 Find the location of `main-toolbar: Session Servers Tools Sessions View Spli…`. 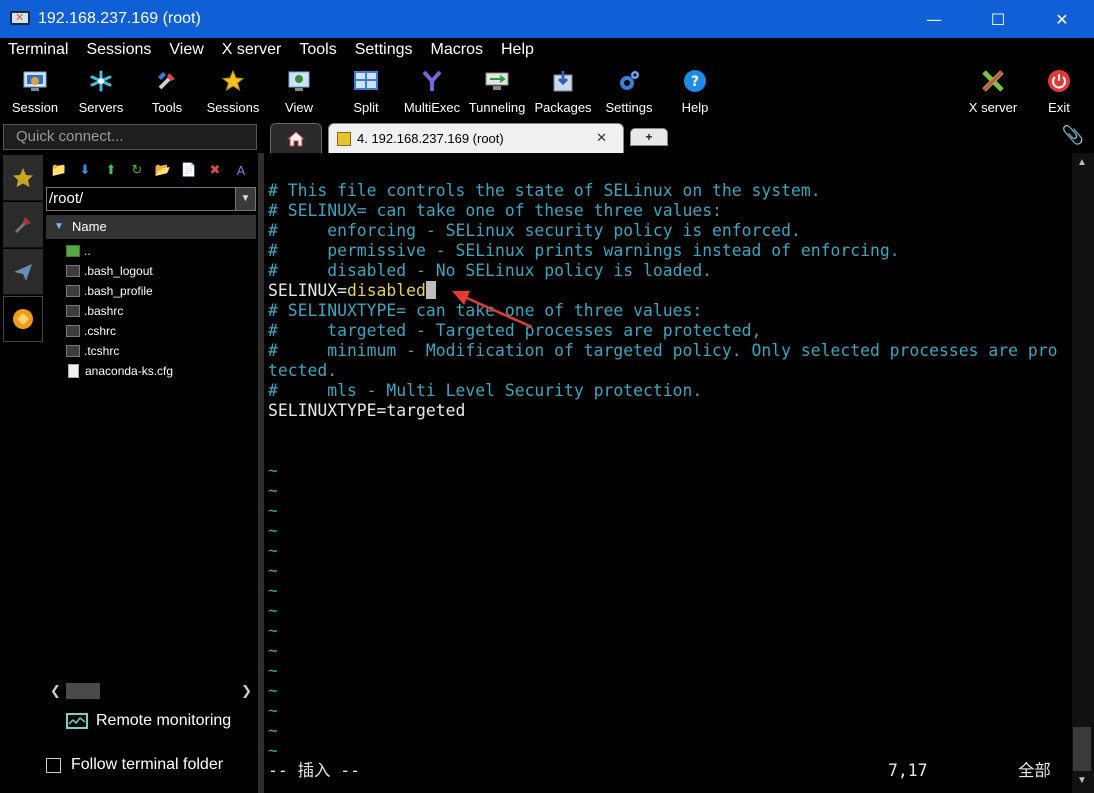

main-toolbar: Session Servers Tools Sessions View Spli… is located at coordinates (547, 91).